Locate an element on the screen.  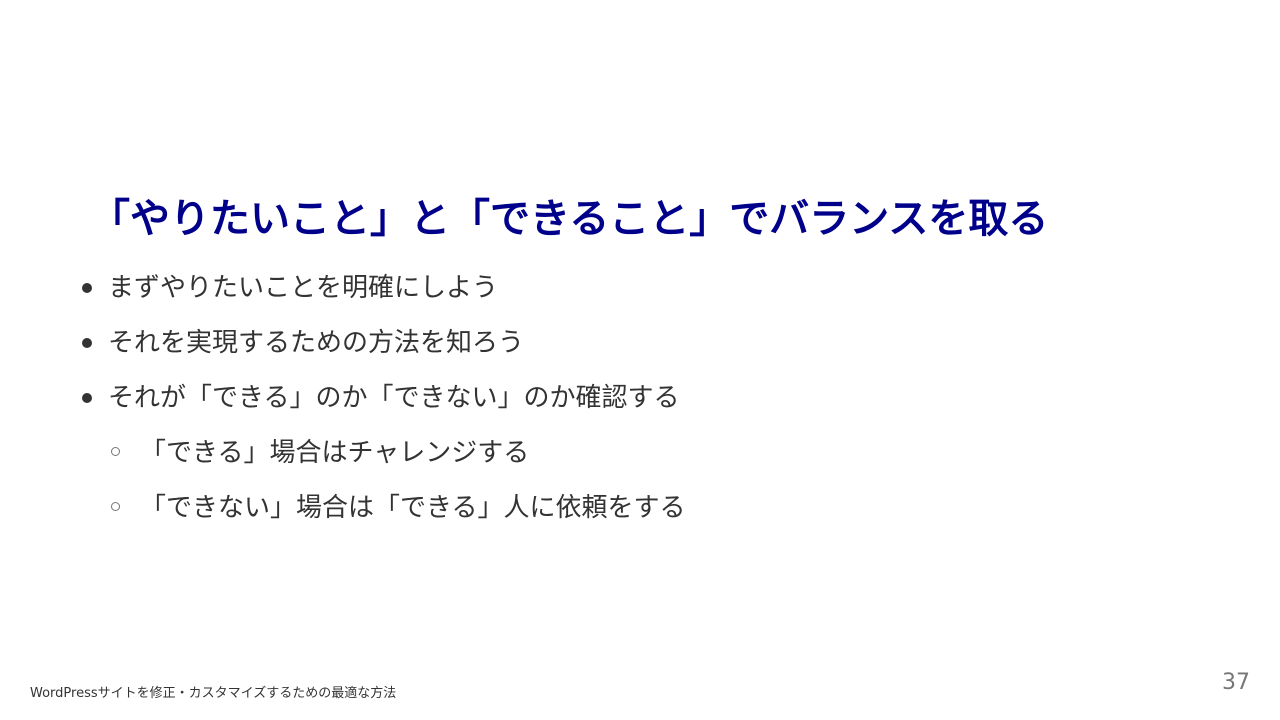
list-item: 「できる」場合はチャレンジする is located at coordinates (335, 453).